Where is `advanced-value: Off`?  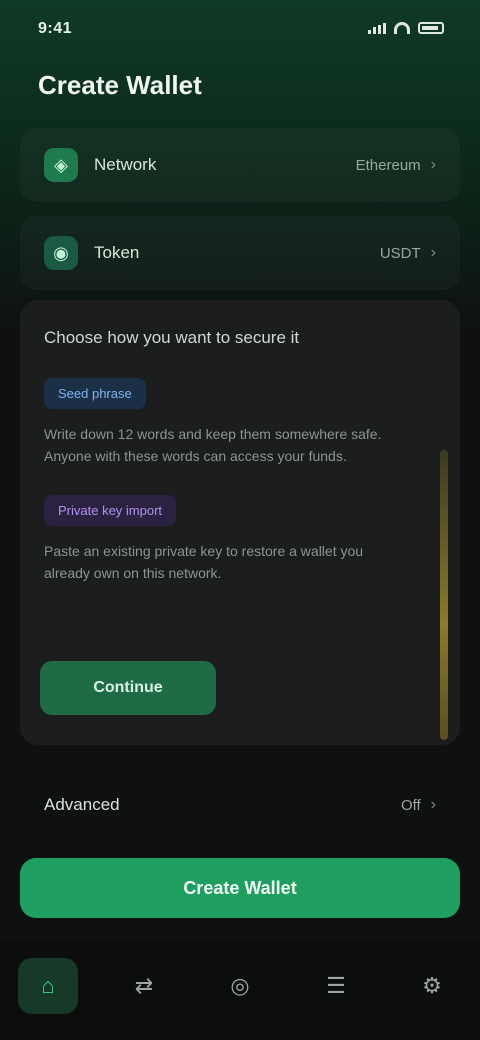 advanced-value: Off is located at coordinates (410, 805).